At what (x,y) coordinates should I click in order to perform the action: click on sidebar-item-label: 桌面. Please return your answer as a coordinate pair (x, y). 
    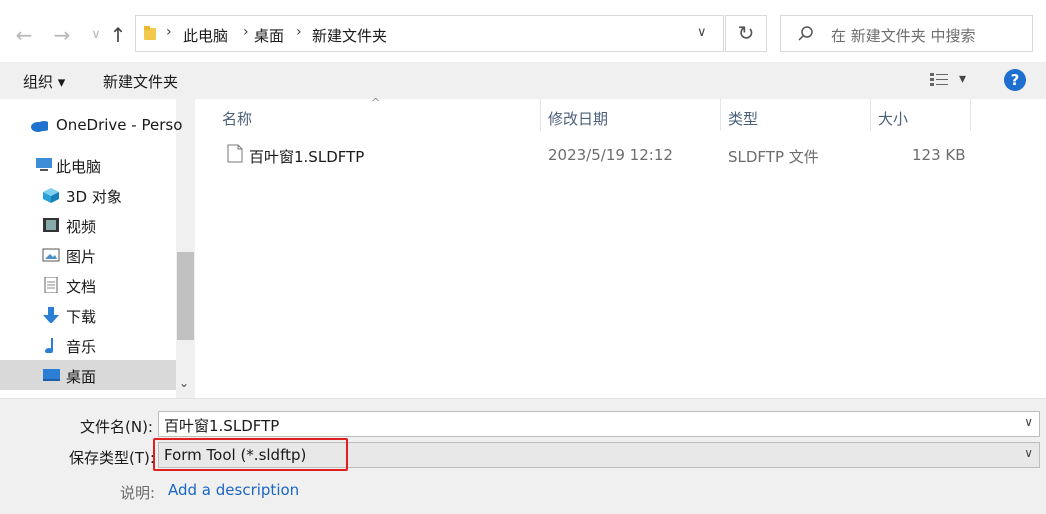
    Looking at the image, I should click on (81, 377).